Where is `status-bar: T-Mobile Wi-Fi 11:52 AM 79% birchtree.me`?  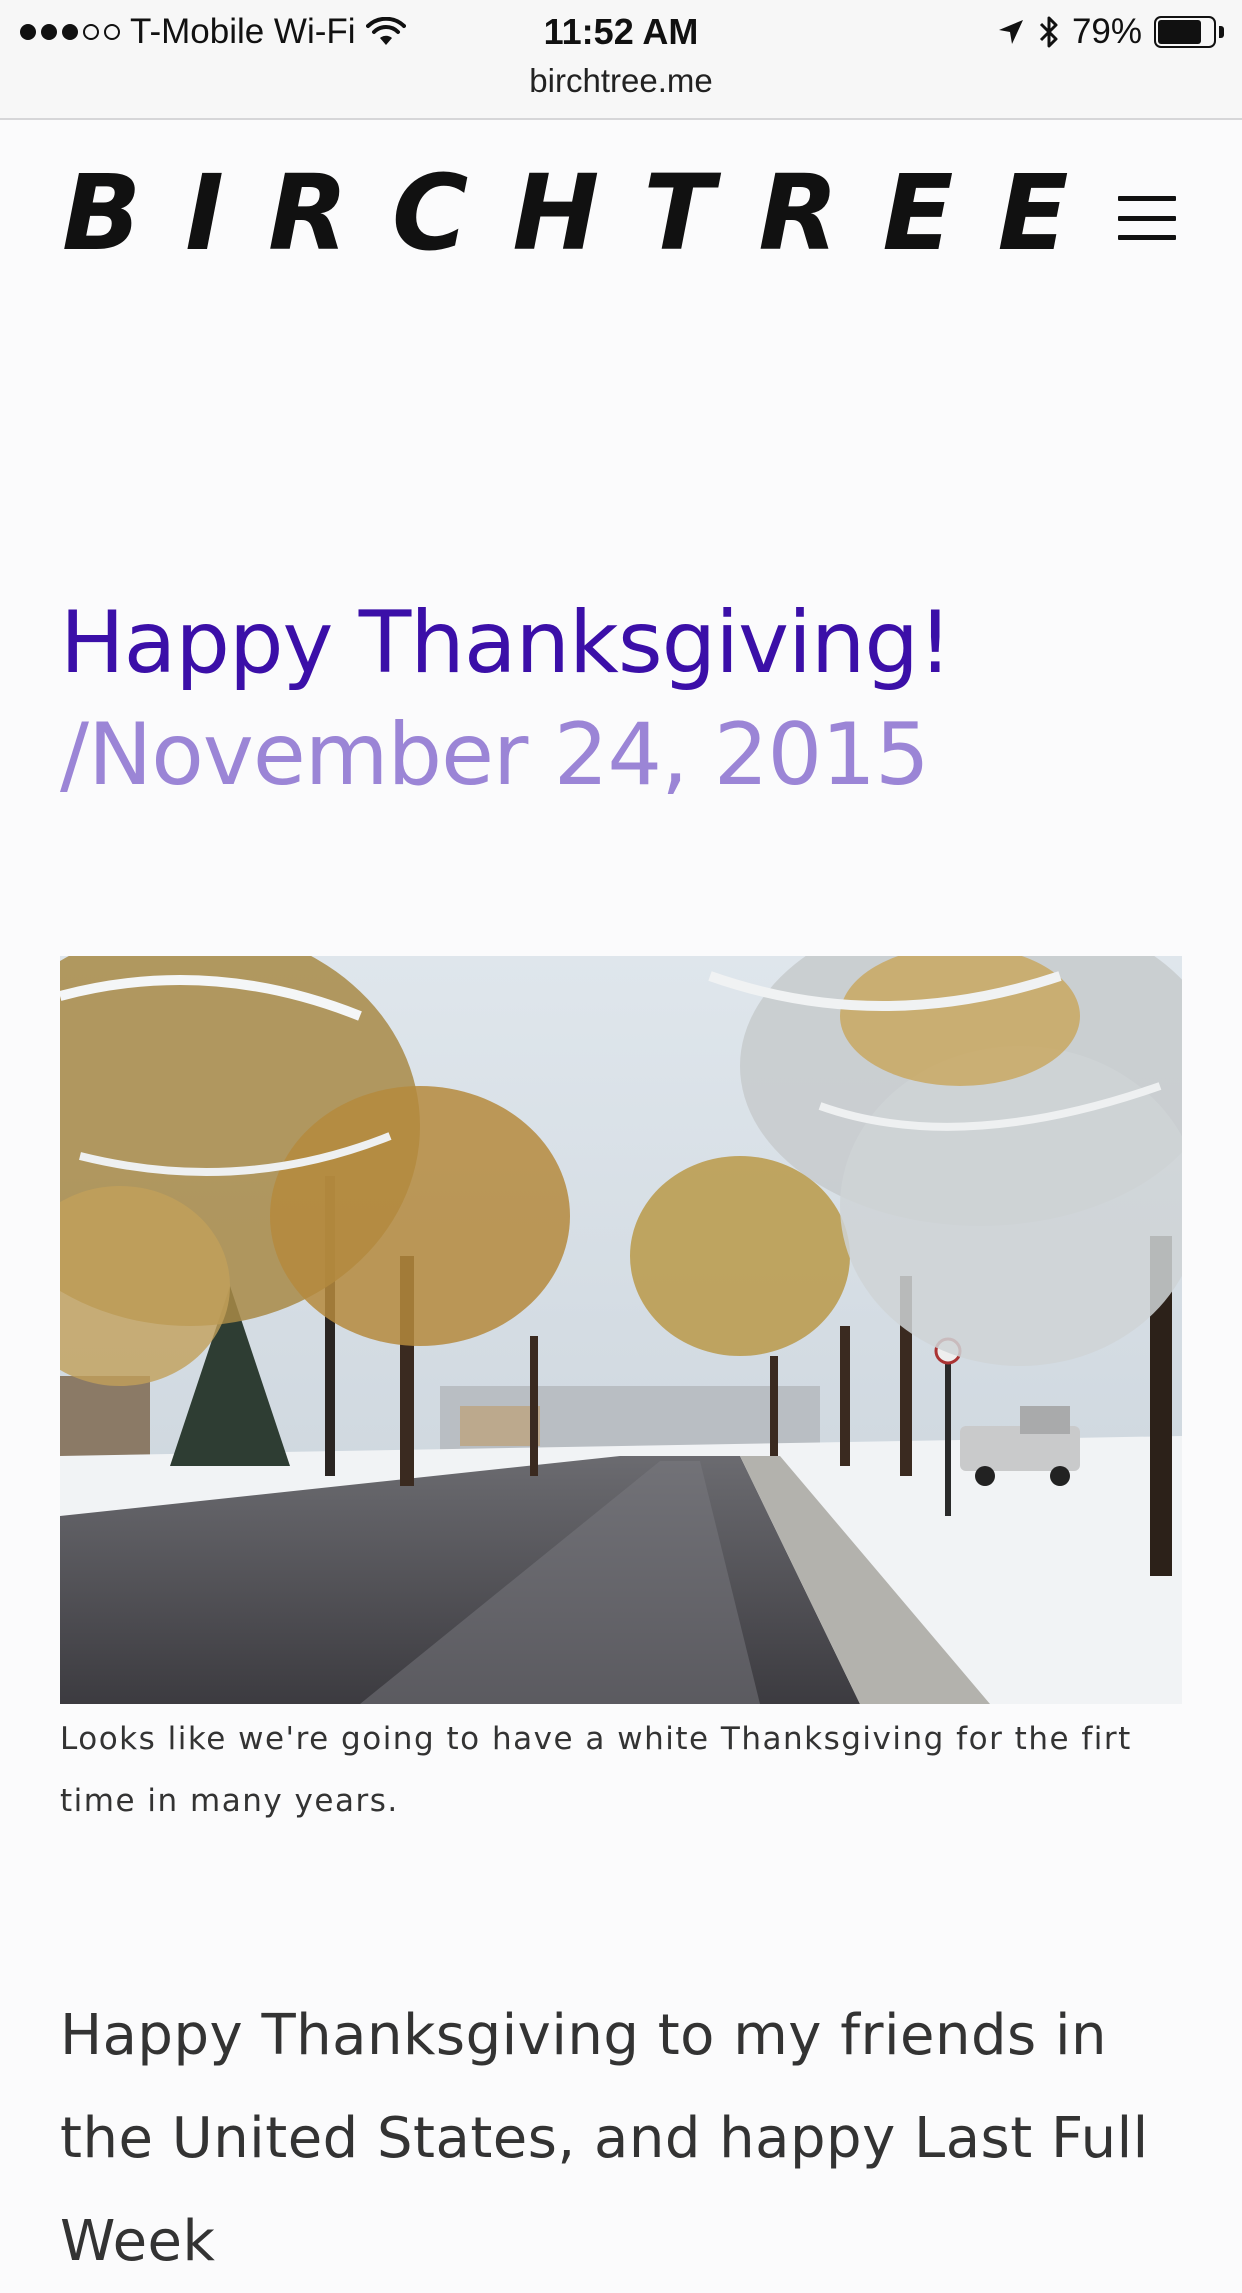
status-bar: T-Mobile Wi-Fi 11:52 AM 79% birchtree.me is located at coordinates (621, 60).